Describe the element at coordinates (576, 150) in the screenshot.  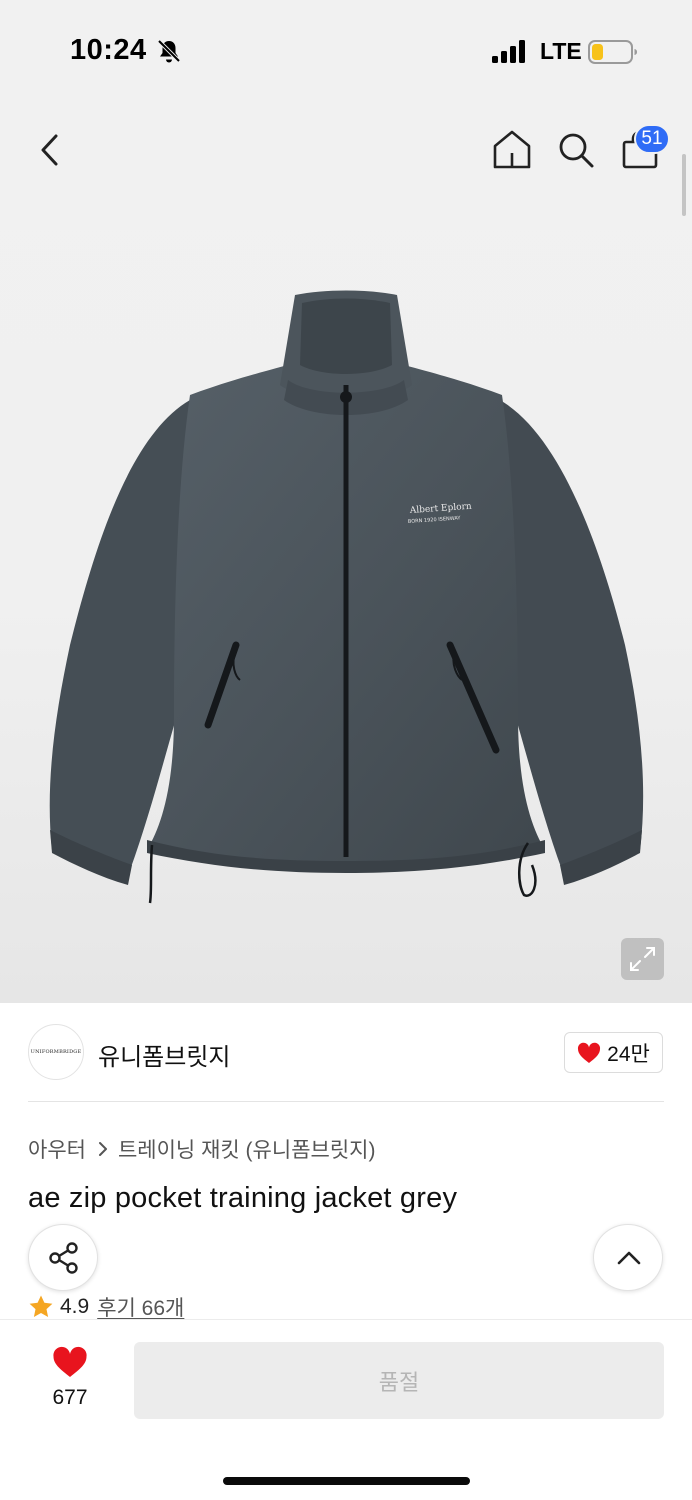
I see `search-icon` at that location.